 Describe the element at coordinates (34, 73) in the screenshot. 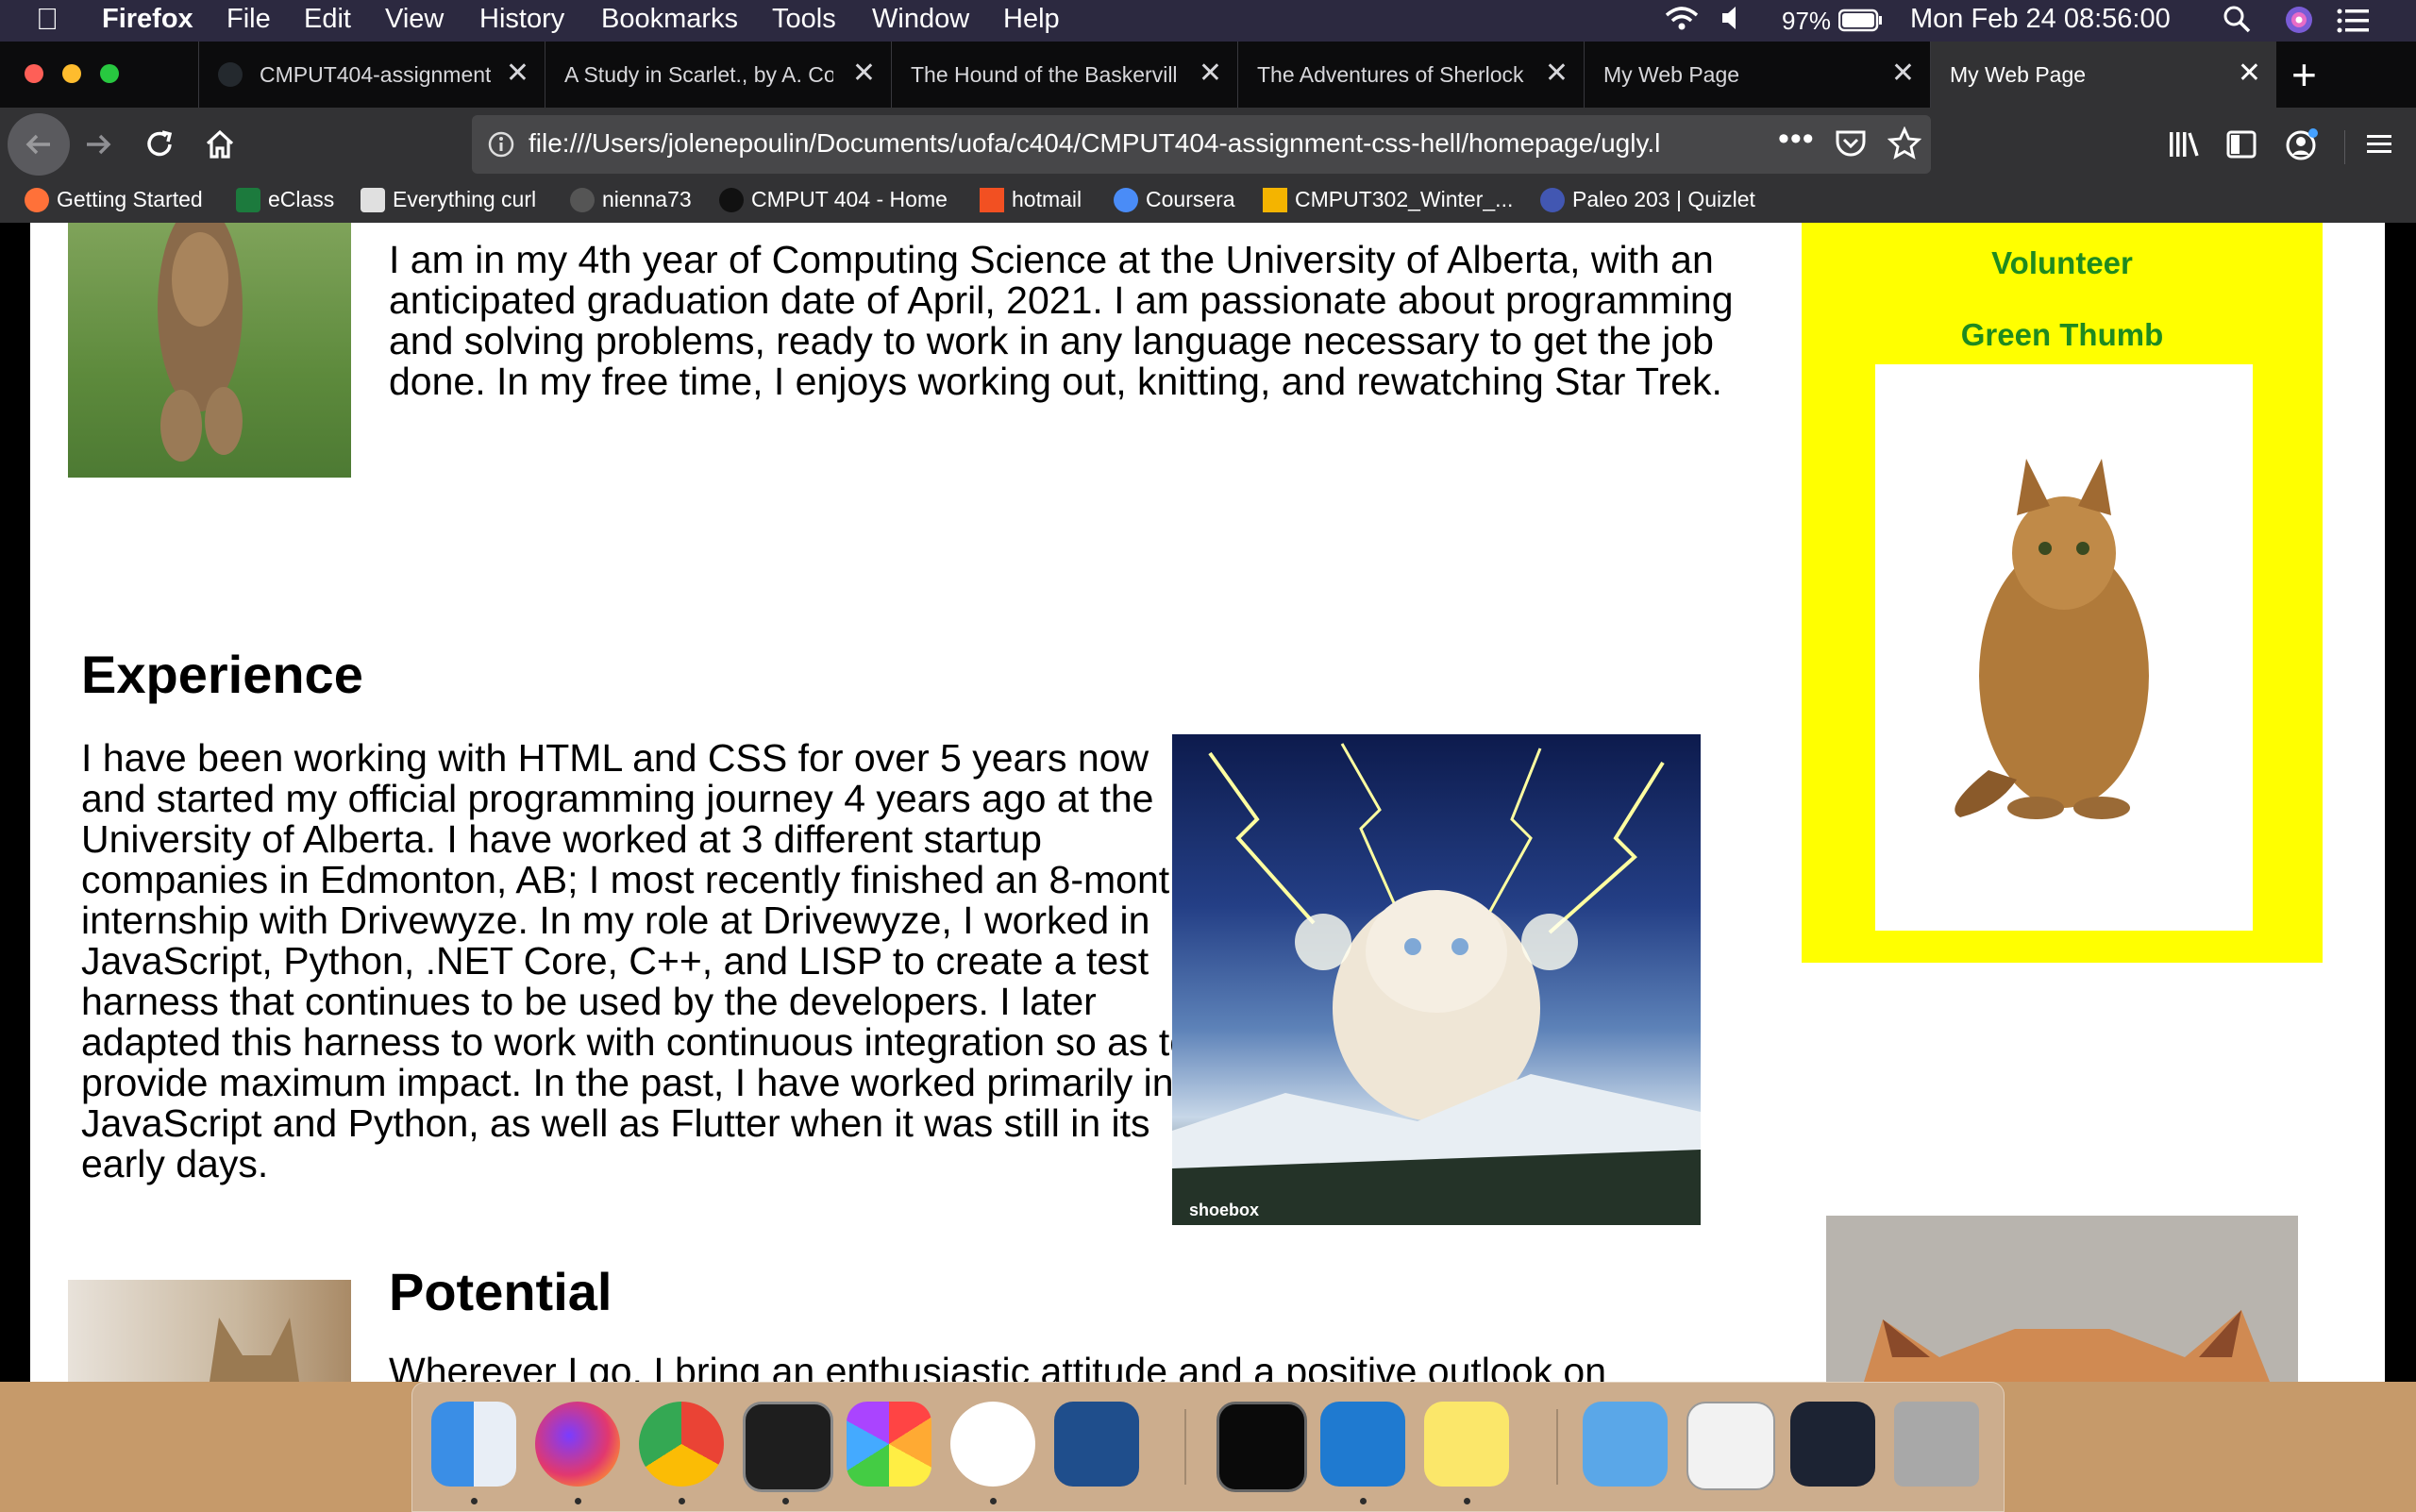

I see `close-window-button` at that location.